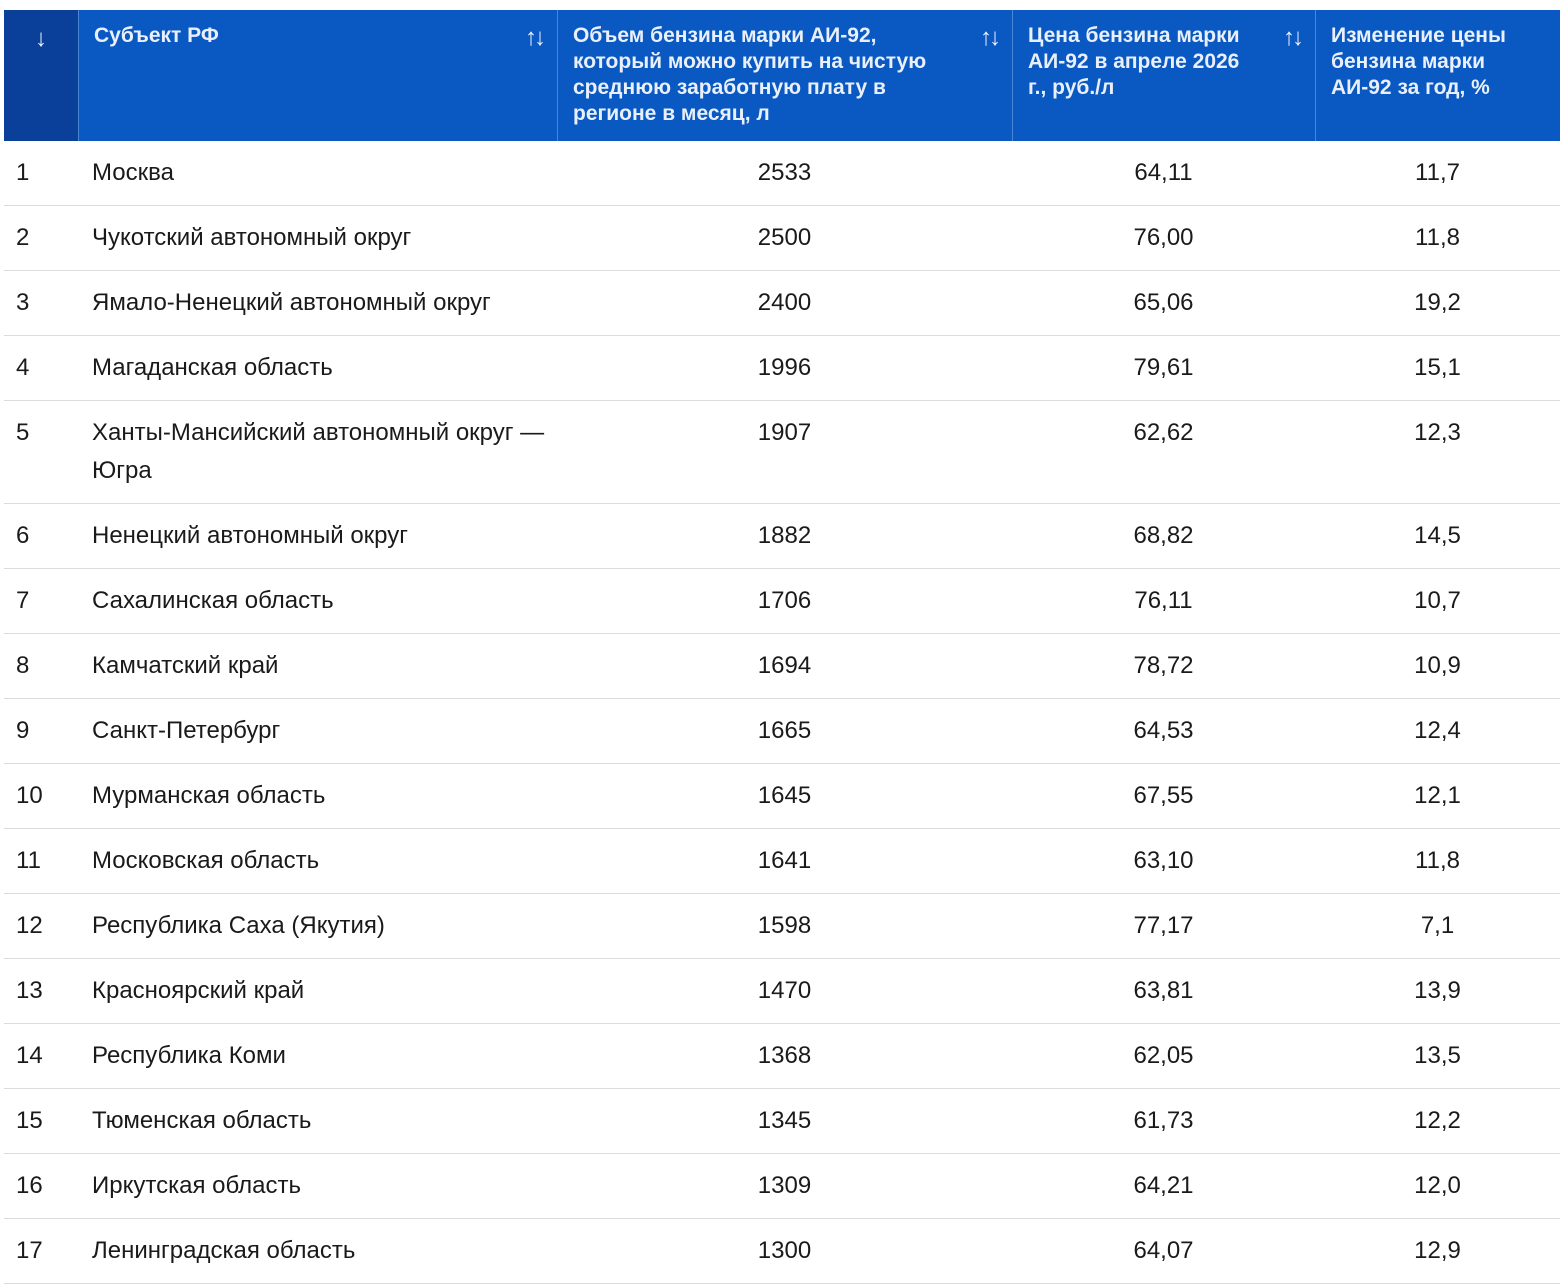 Image resolution: width=1560 pixels, height=1284 pixels. What do you see at coordinates (133, 172) in the screenshot?
I see `cell-region: Москва` at bounding box center [133, 172].